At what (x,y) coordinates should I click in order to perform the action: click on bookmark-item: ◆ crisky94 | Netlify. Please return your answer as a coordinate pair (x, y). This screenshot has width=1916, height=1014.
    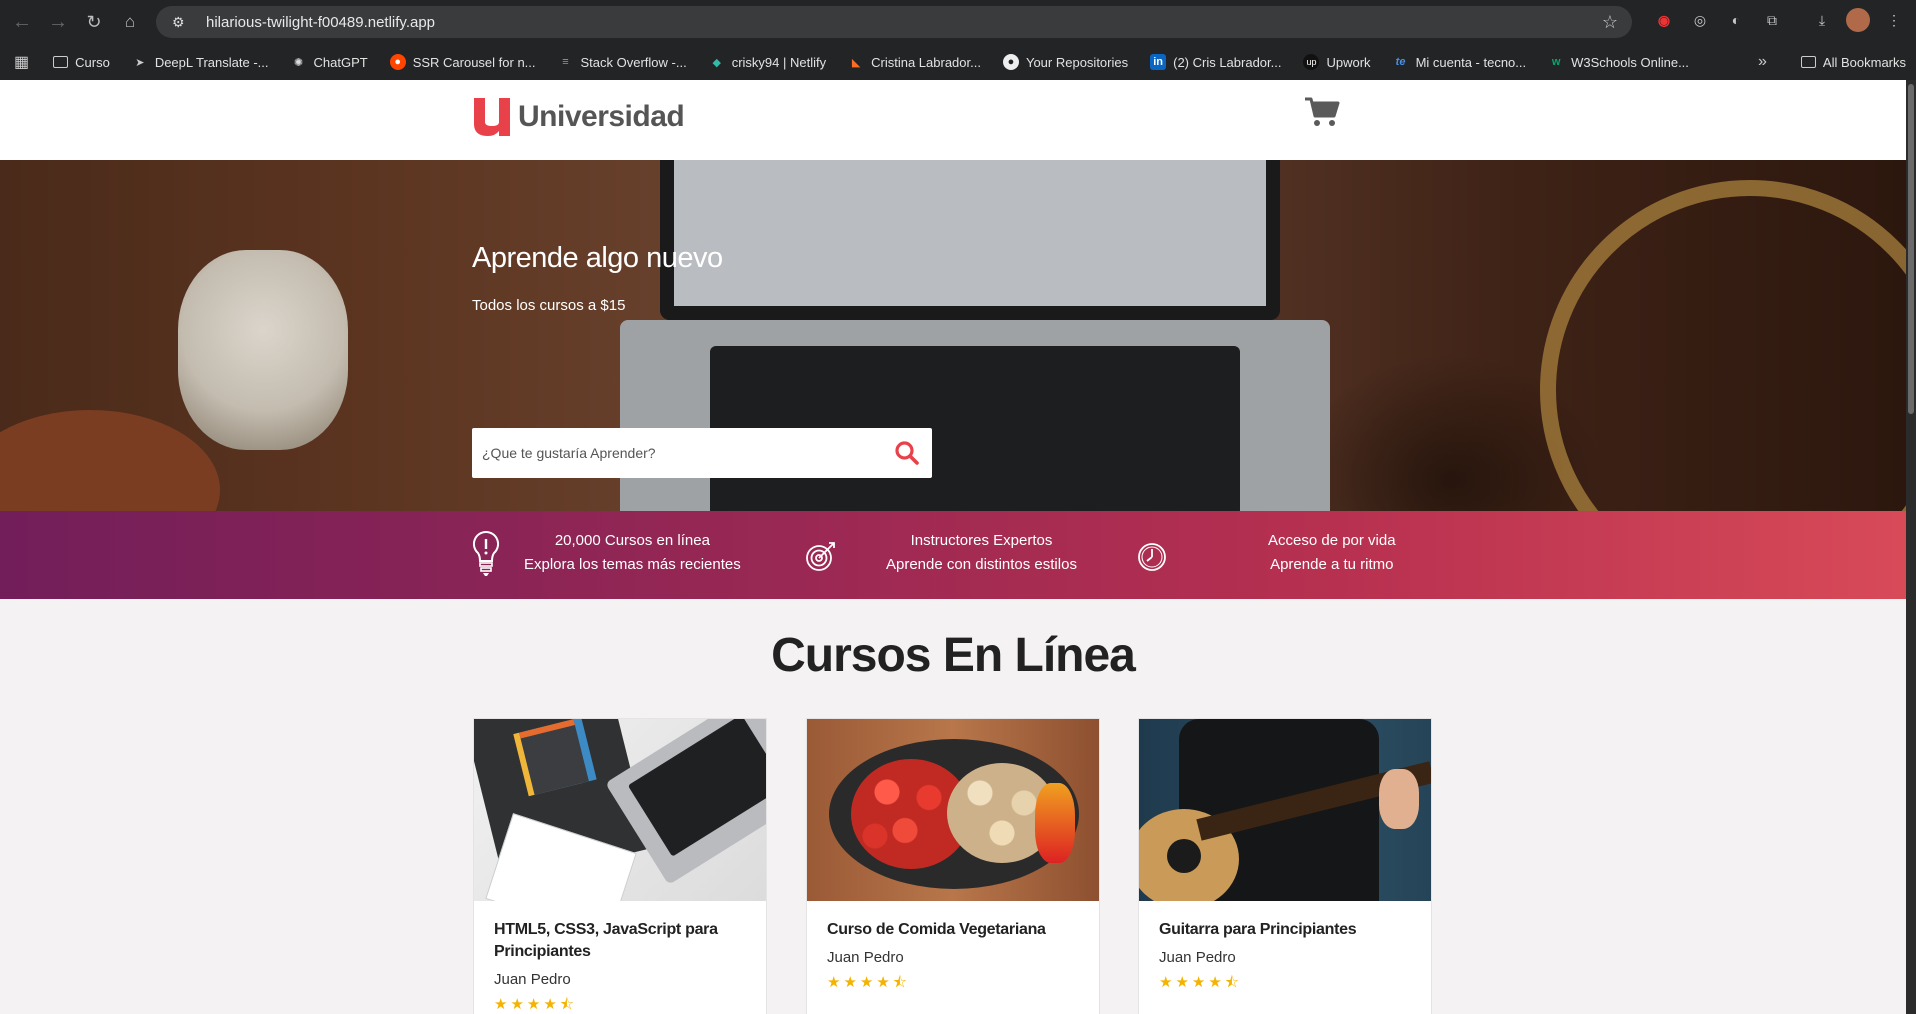
    Looking at the image, I should click on (767, 62).